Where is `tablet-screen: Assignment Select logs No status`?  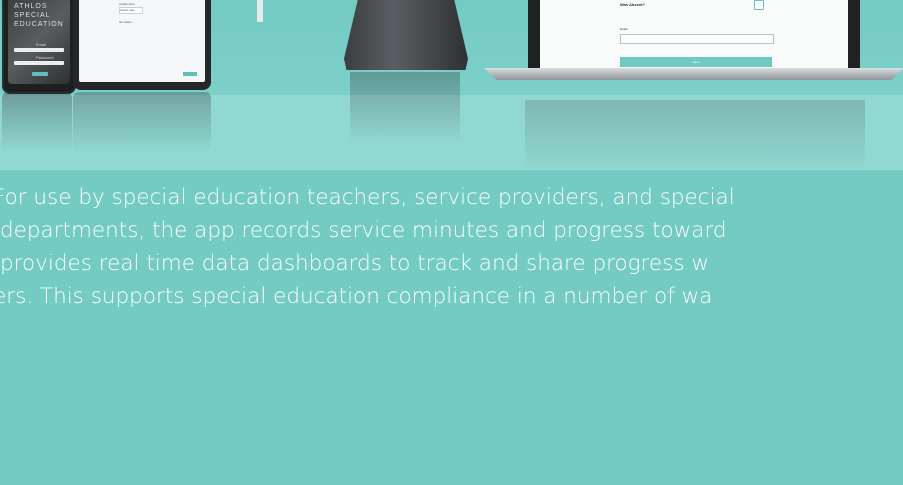
tablet-screen: Assignment Select logs No status is located at coordinates (142, 41).